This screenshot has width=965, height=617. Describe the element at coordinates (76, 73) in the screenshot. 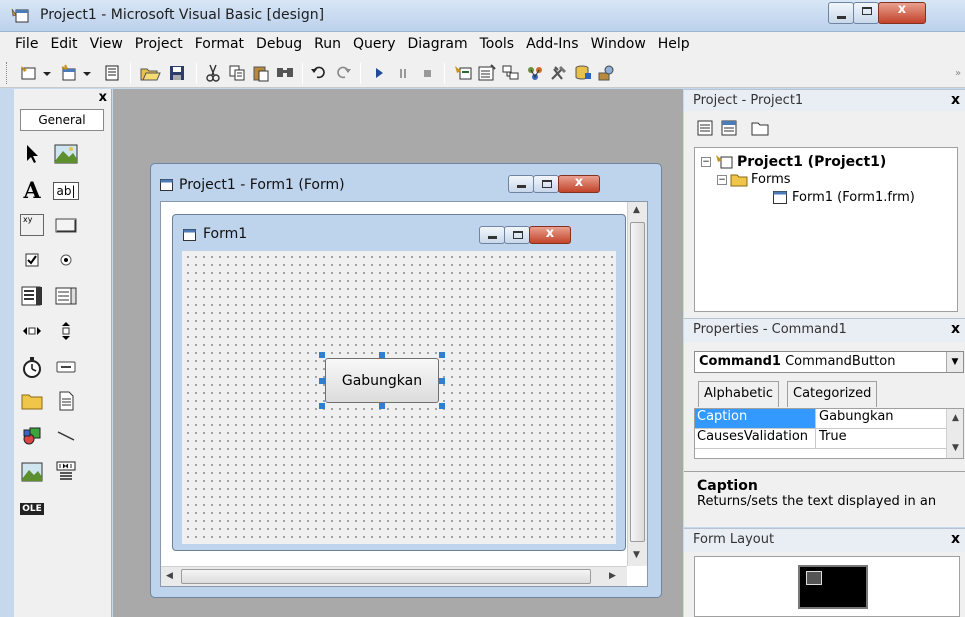

I see `add-form-button` at that location.